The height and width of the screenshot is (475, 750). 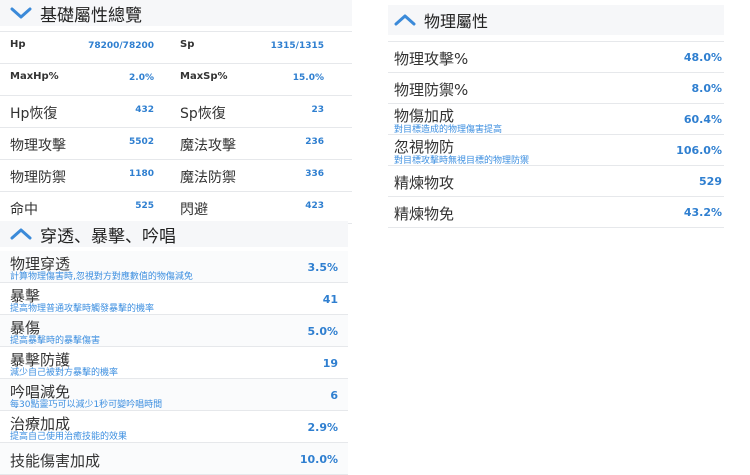 What do you see at coordinates (69, 437) in the screenshot?
I see `attribute-description: 提高自己使用治癒技能的效果` at bounding box center [69, 437].